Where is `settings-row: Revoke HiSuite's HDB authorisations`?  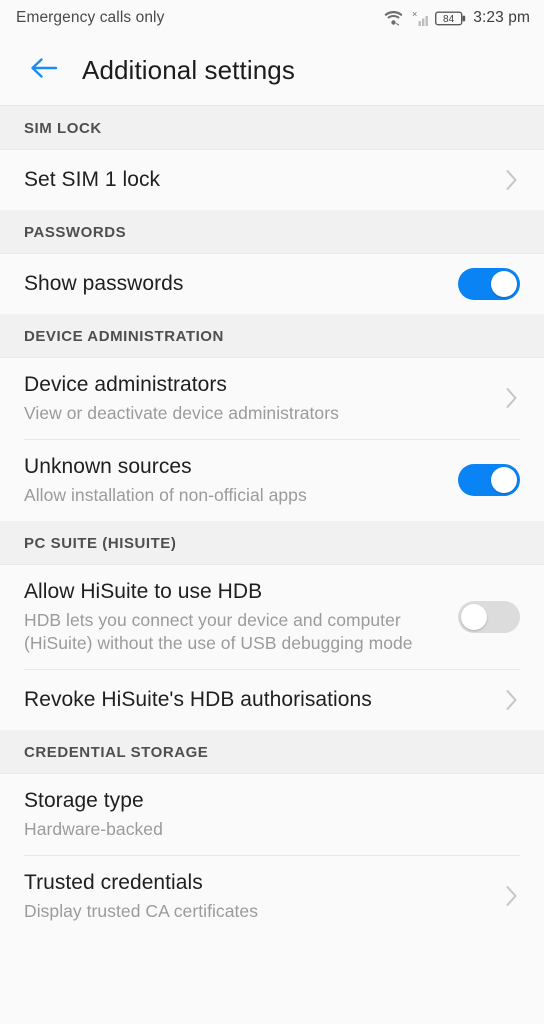
settings-row: Revoke HiSuite's HDB authorisations is located at coordinates (272, 700).